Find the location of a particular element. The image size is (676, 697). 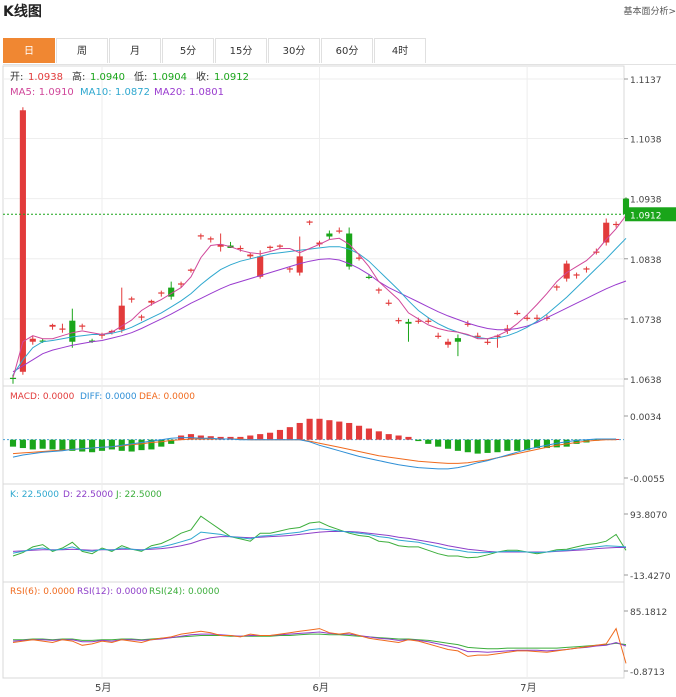

ma5-label: MA5: is located at coordinates (22, 92).